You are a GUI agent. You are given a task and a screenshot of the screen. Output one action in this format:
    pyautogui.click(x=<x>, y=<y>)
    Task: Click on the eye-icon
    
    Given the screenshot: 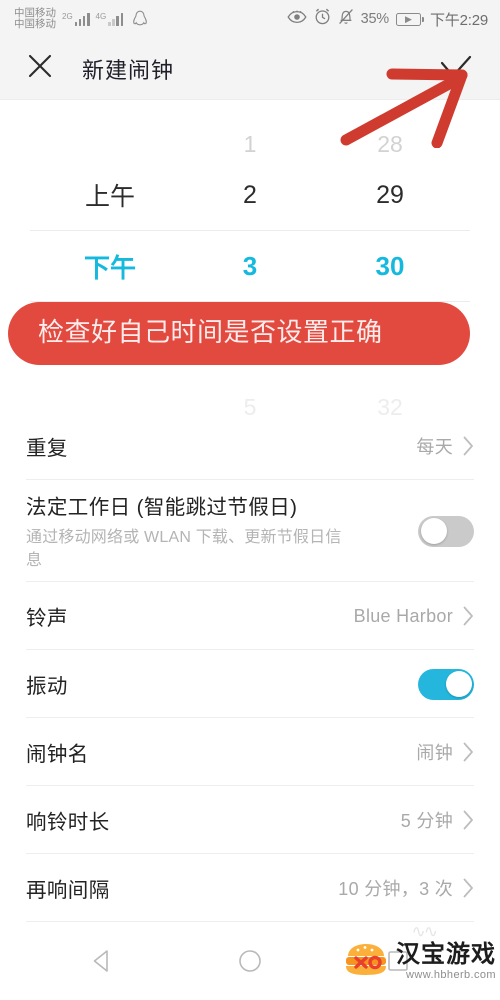 What is the action you would take?
    pyautogui.click(x=297, y=19)
    